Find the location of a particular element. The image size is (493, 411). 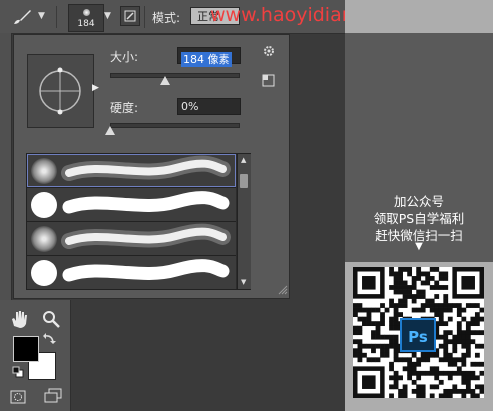

zoom-tool-icon is located at coordinates (51, 319).